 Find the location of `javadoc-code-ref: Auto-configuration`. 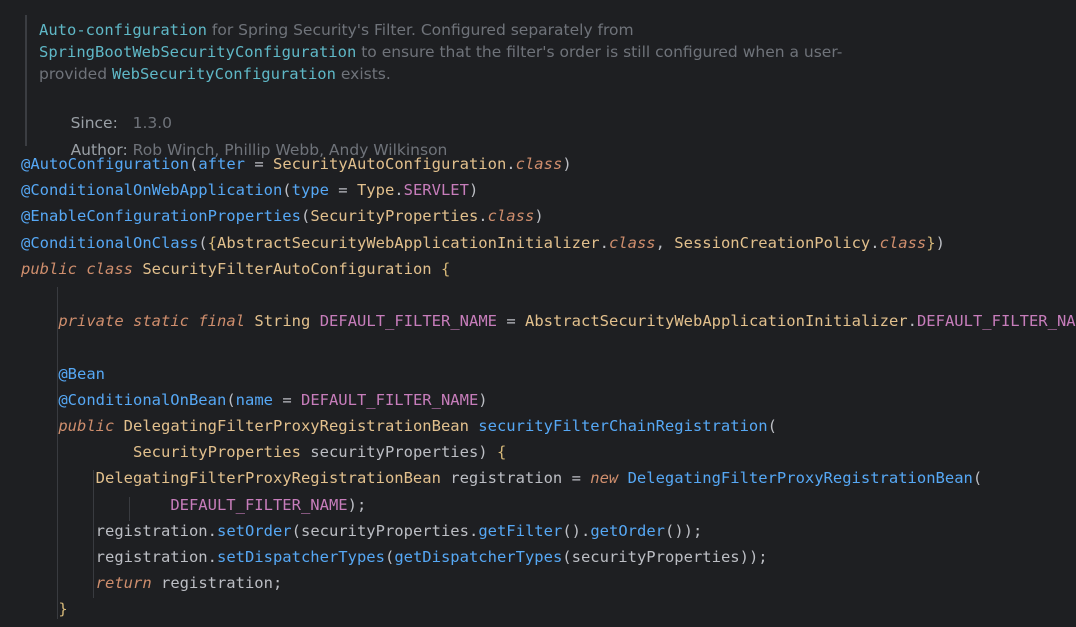

javadoc-code-ref: Auto-configuration is located at coordinates (123, 30).